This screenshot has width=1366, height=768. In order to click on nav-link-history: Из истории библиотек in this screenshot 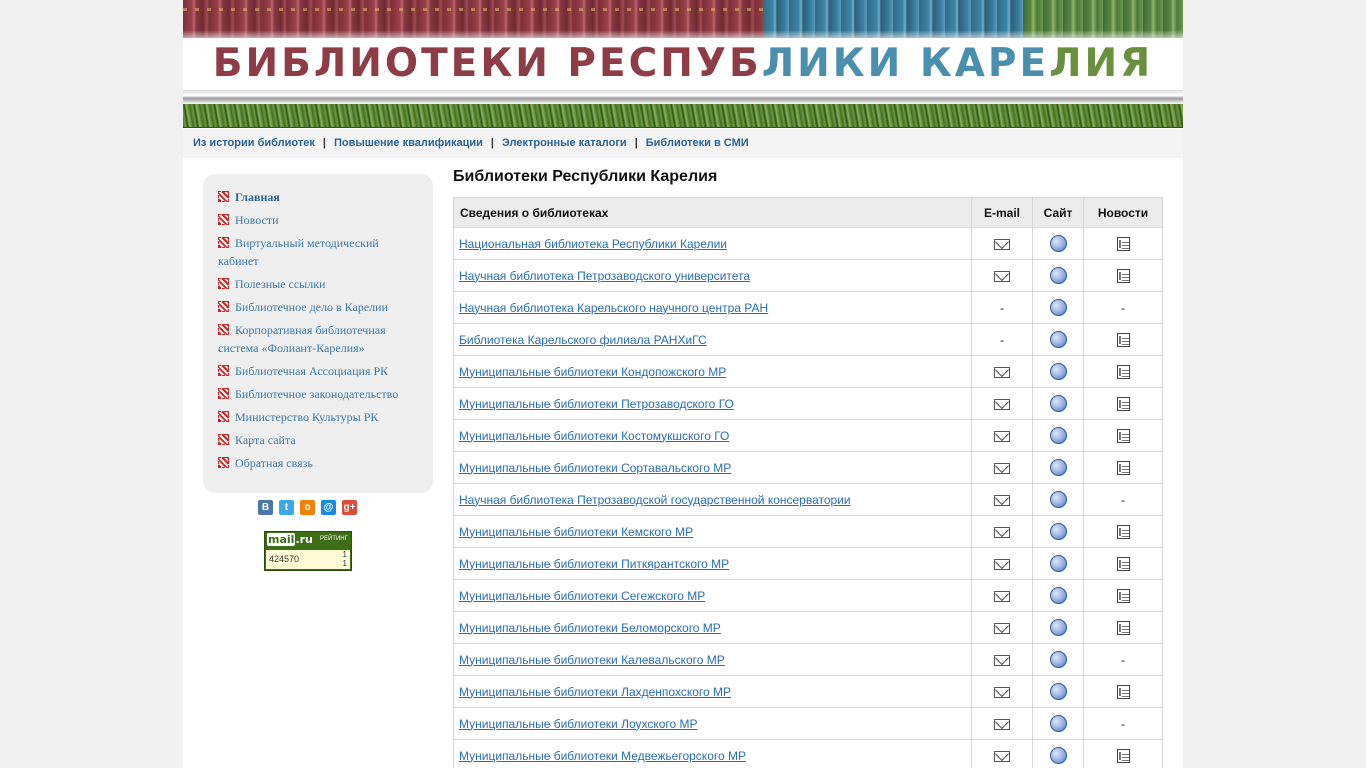, I will do `click(254, 143)`.